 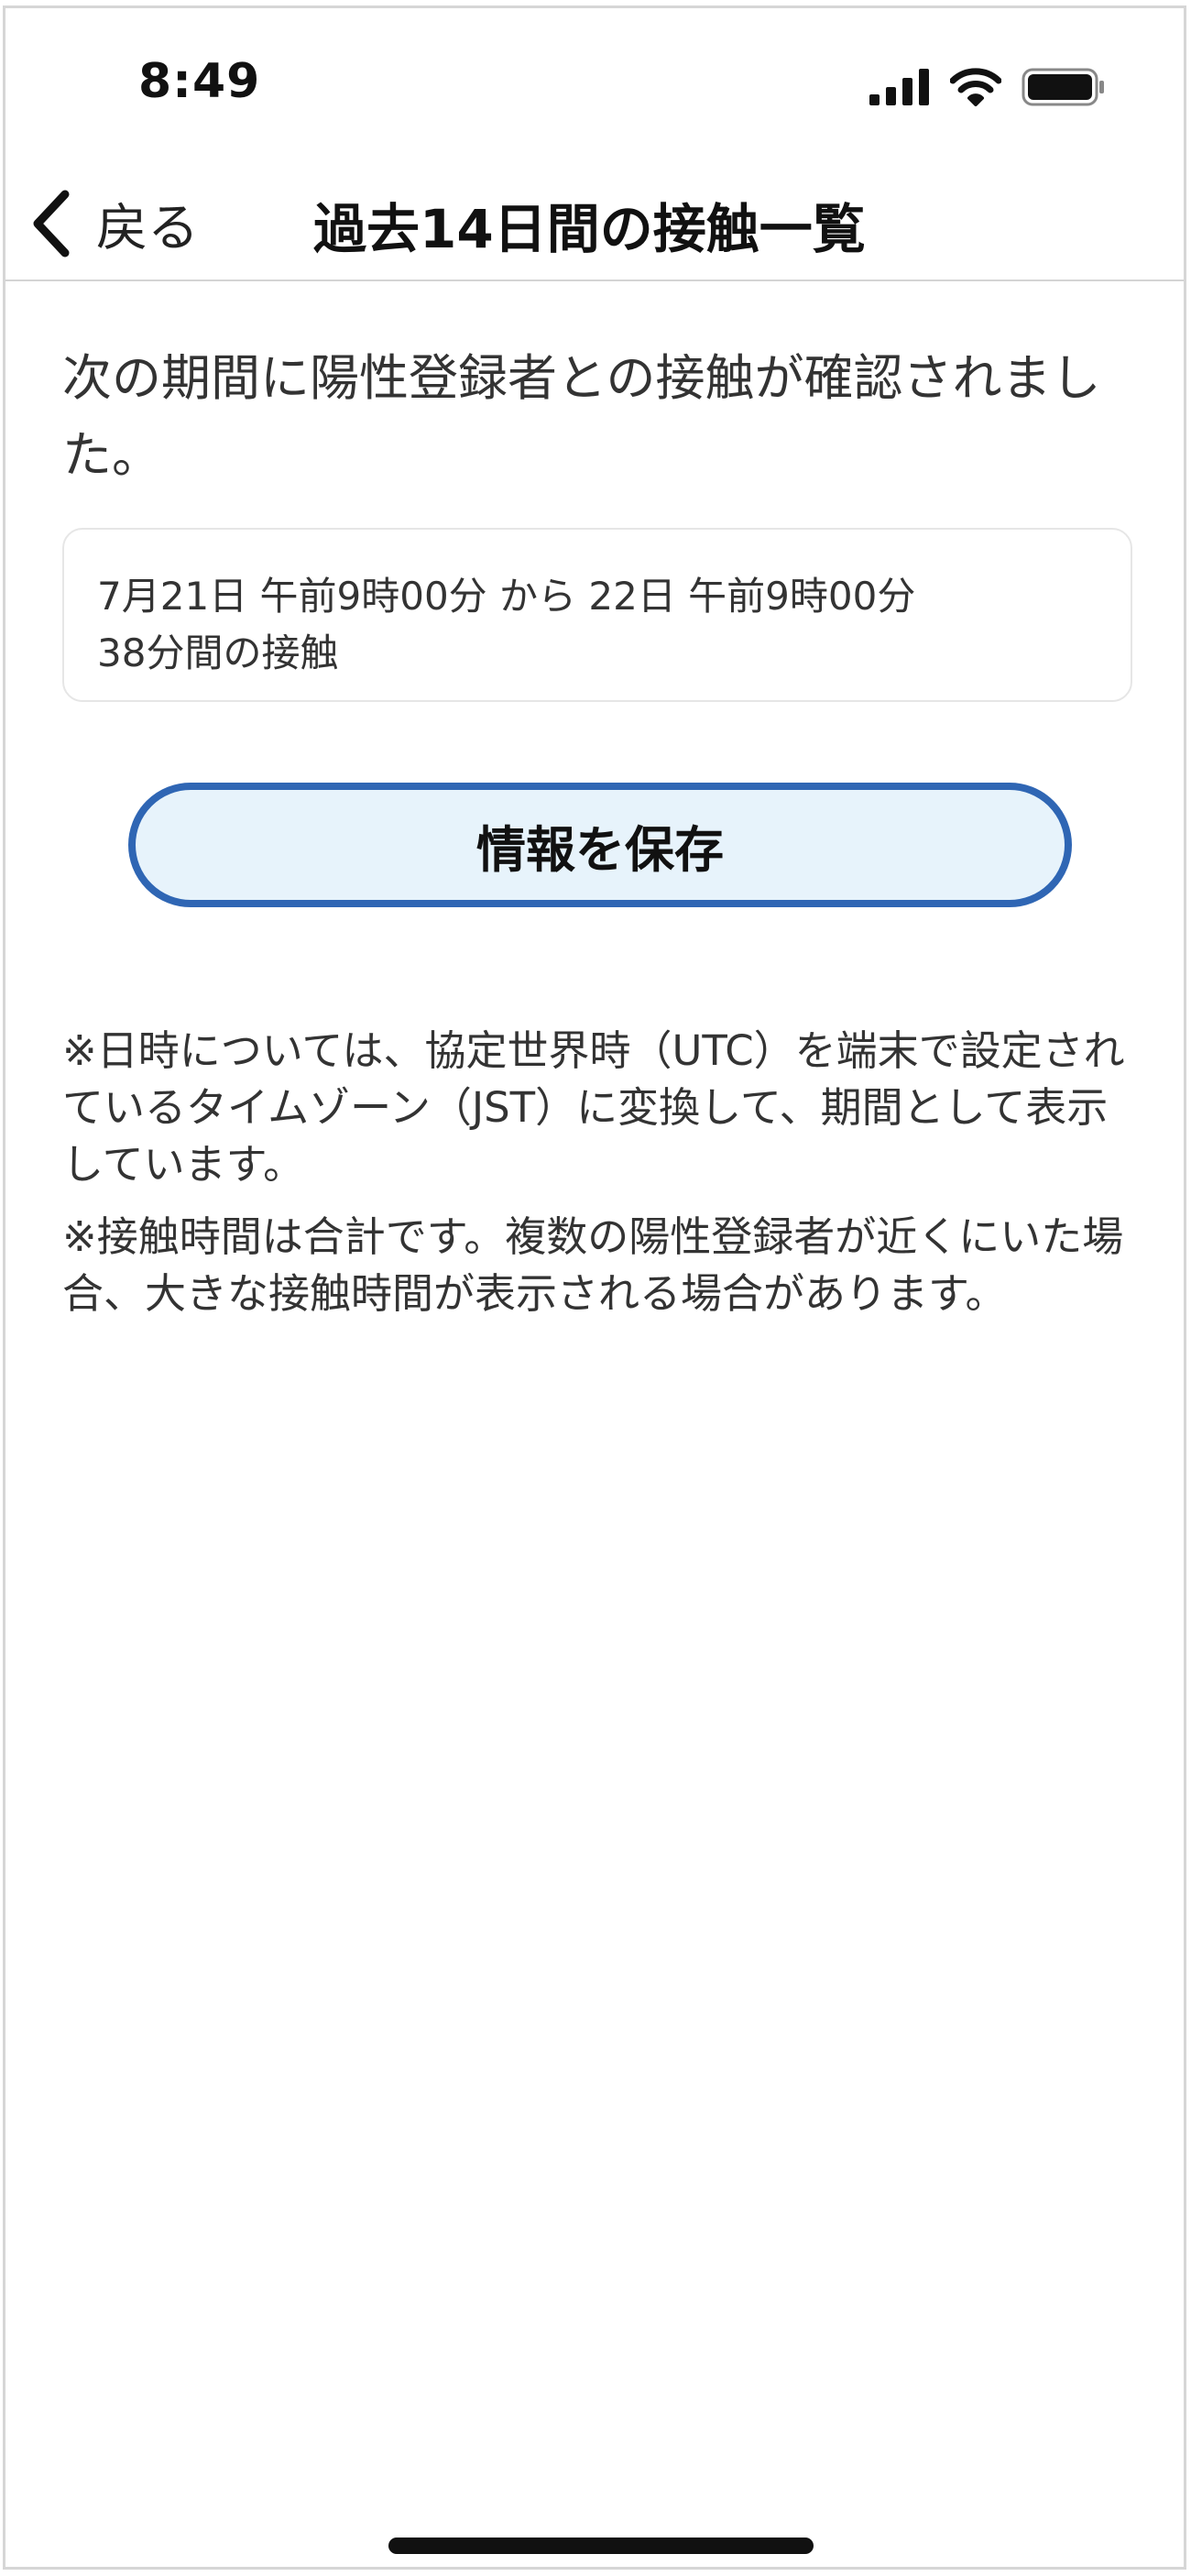 What do you see at coordinates (899, 87) in the screenshot?
I see `signal-icon` at bounding box center [899, 87].